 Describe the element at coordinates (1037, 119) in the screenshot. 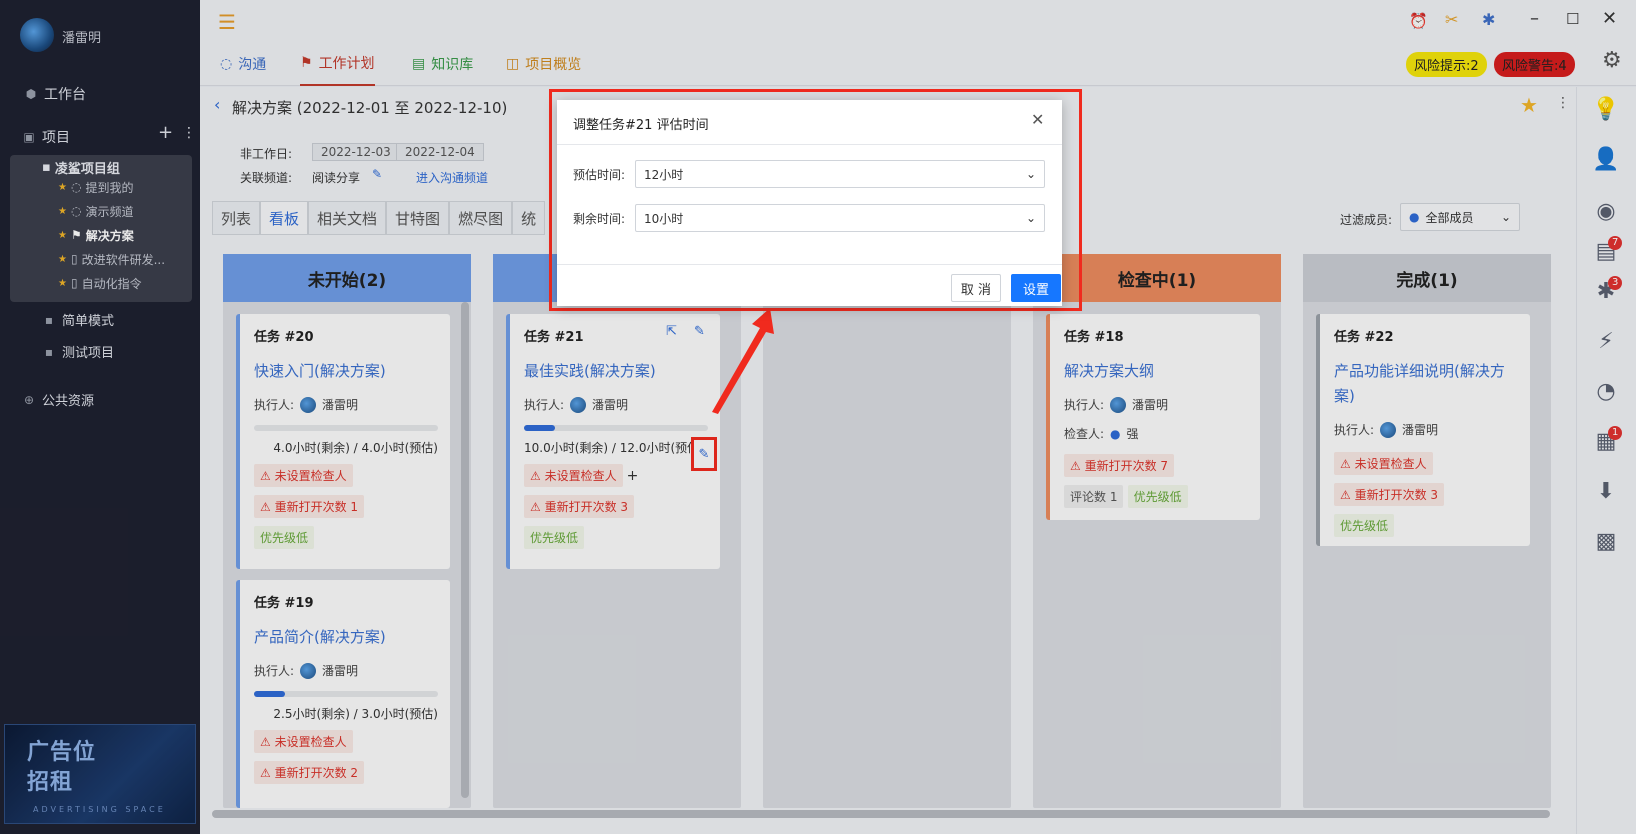

I see `close-icon: ✕` at that location.